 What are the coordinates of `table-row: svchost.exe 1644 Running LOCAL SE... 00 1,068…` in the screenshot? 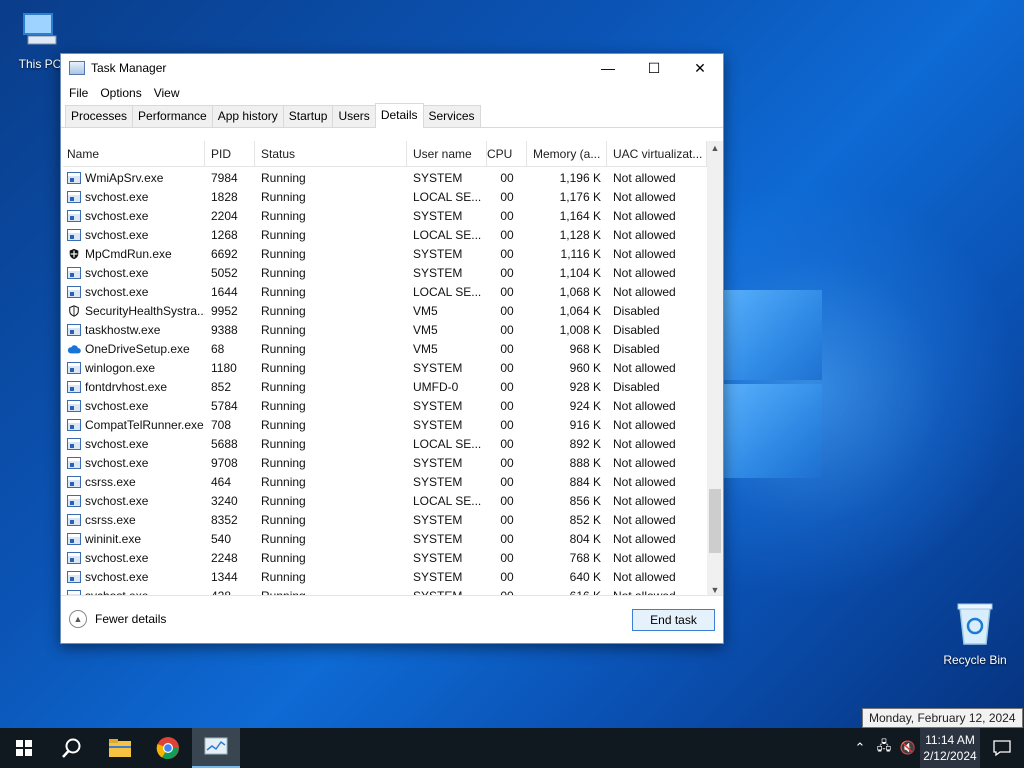 It's located at (385, 291).